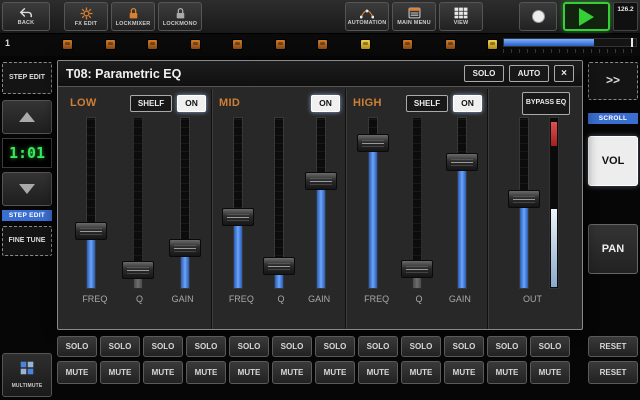  What do you see at coordinates (120, 346) in the screenshot?
I see `solo-button-track-2: SOLO` at bounding box center [120, 346].